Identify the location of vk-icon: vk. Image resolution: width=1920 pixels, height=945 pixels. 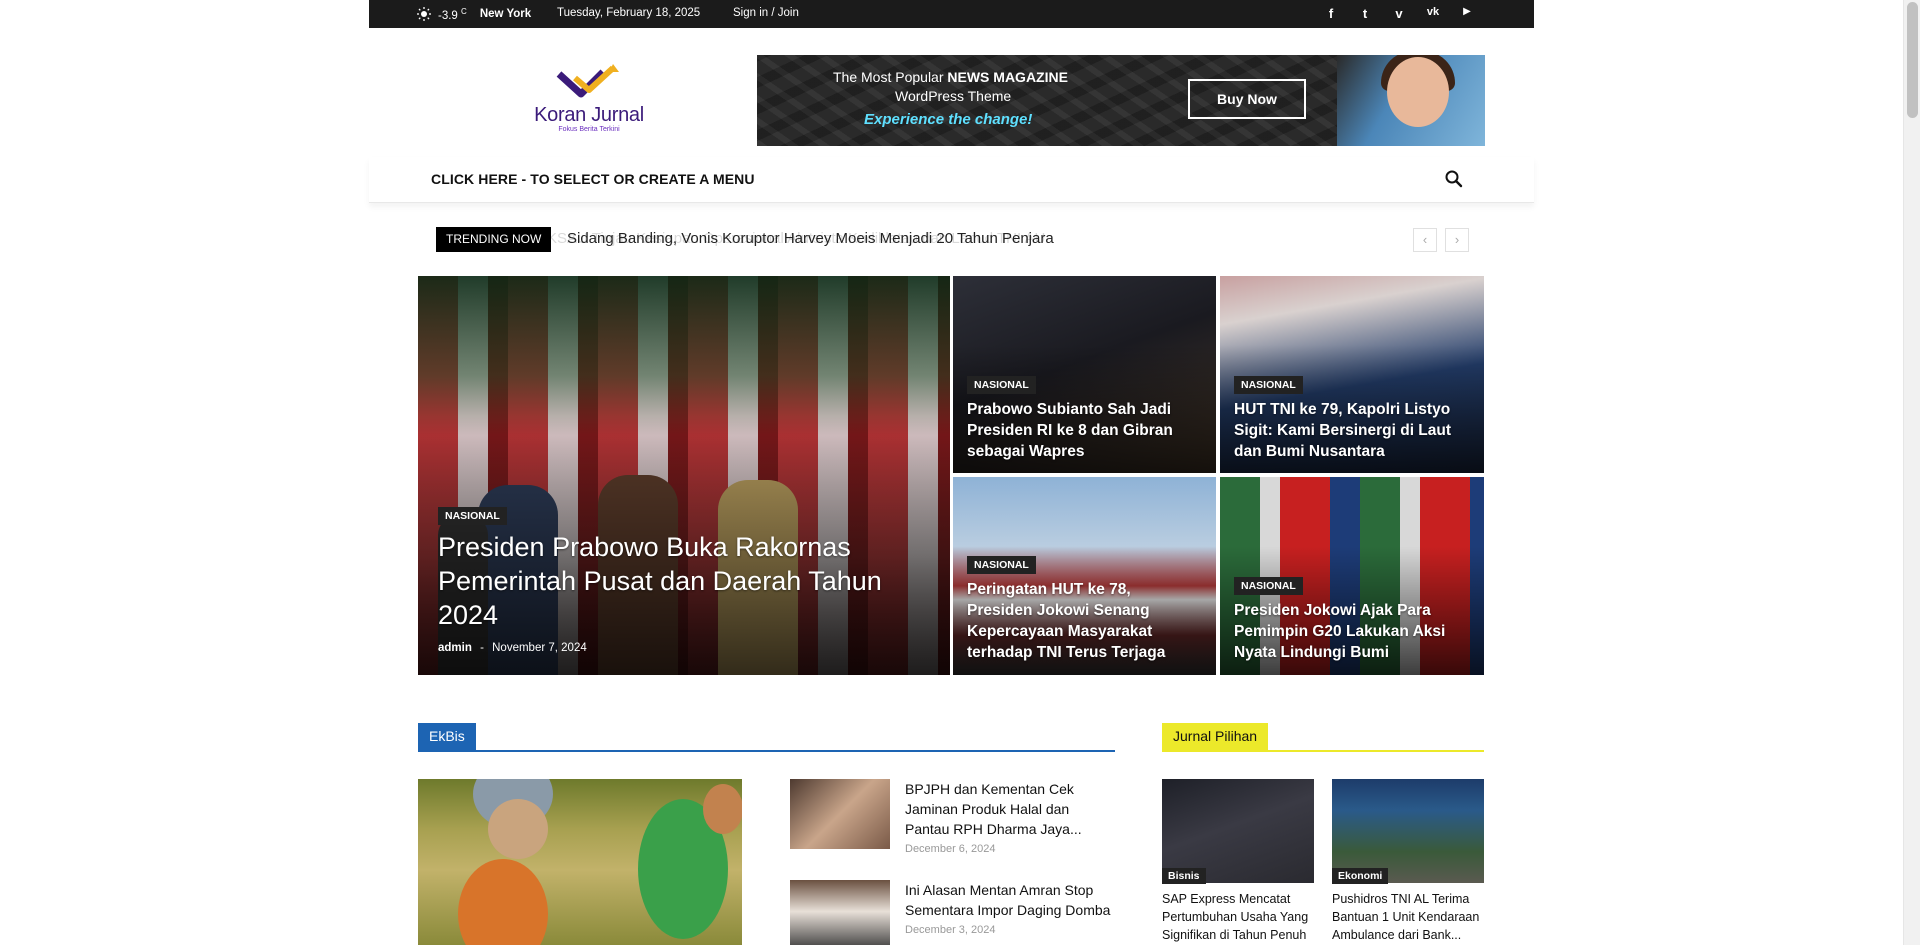
(1433, 13).